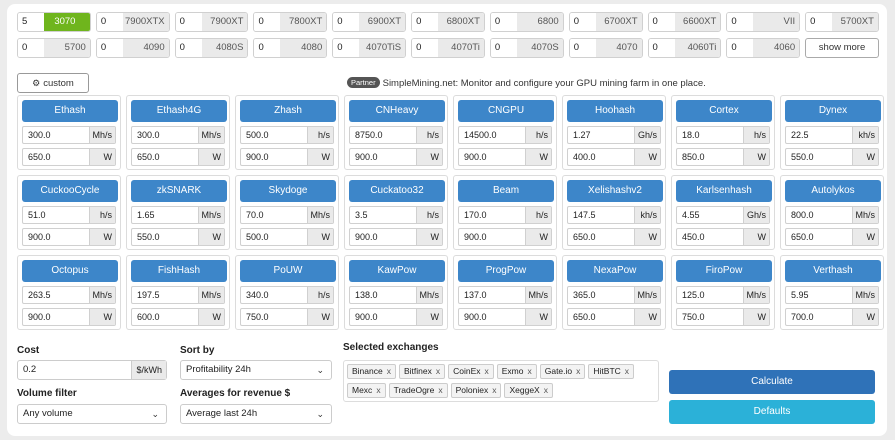 The width and height of the screenshot is (895, 440). I want to click on hashrate-field: 5.95 Mh/s, so click(832, 295).